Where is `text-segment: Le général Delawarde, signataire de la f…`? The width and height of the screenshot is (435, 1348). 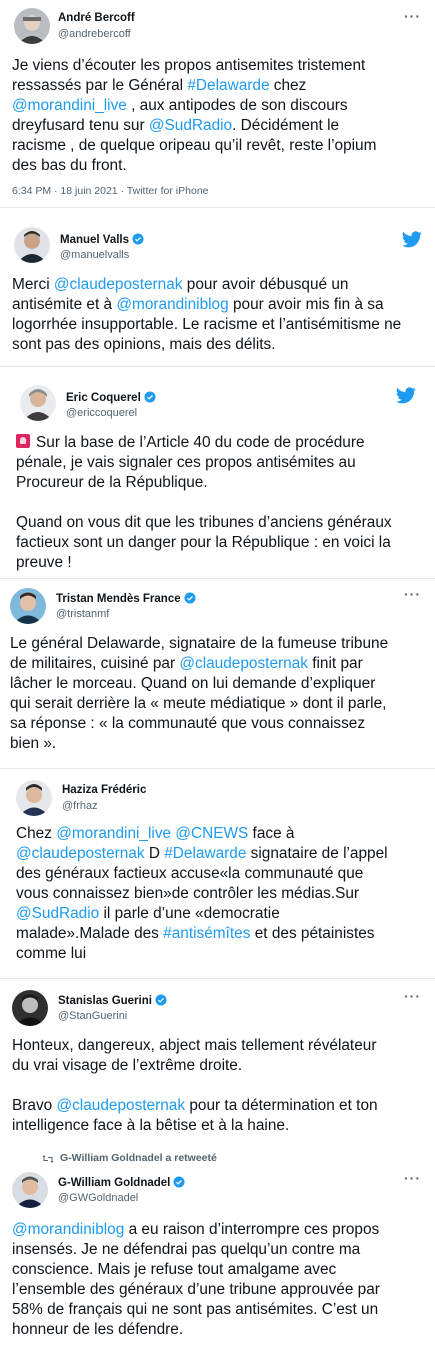
text-segment: Le général Delawarde, signataire de la f… is located at coordinates (199, 643).